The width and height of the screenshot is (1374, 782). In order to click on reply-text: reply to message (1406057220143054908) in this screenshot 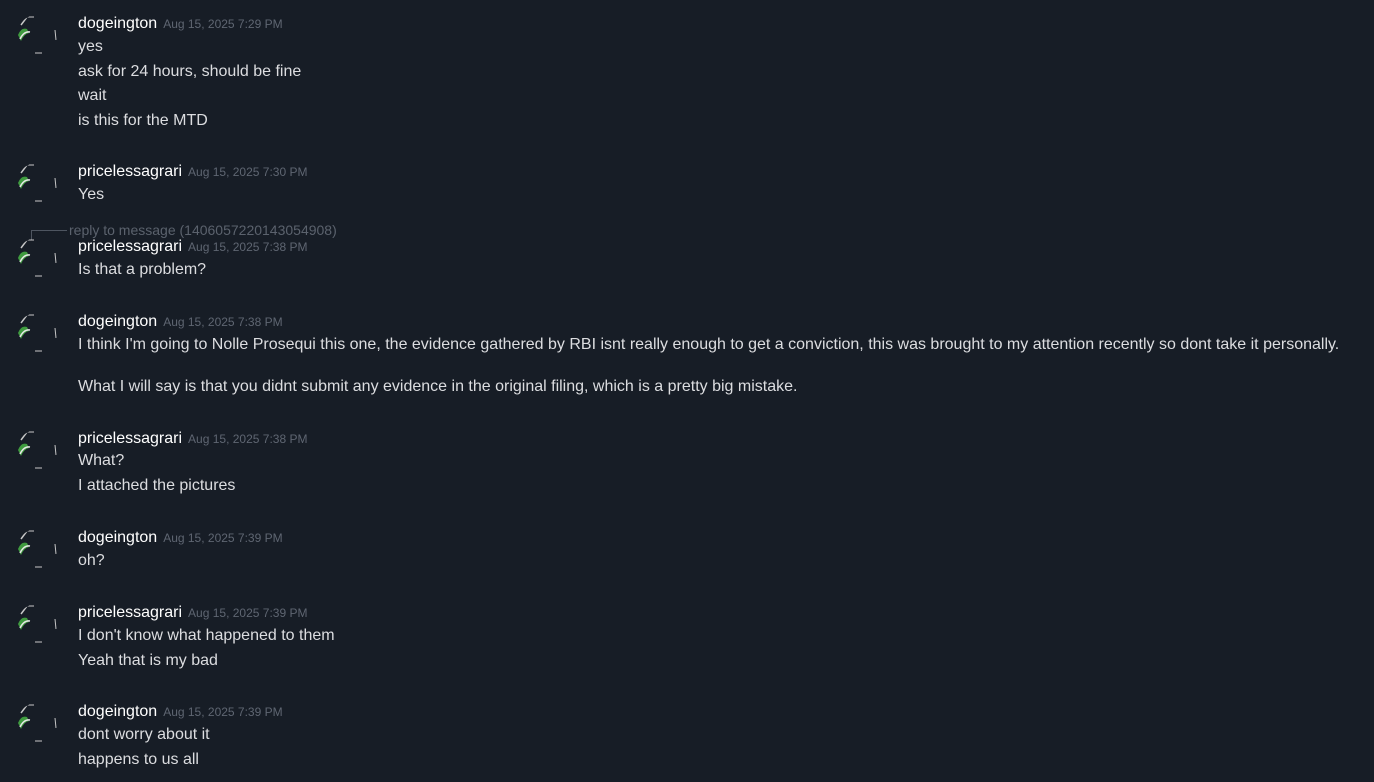, I will do `click(203, 230)`.